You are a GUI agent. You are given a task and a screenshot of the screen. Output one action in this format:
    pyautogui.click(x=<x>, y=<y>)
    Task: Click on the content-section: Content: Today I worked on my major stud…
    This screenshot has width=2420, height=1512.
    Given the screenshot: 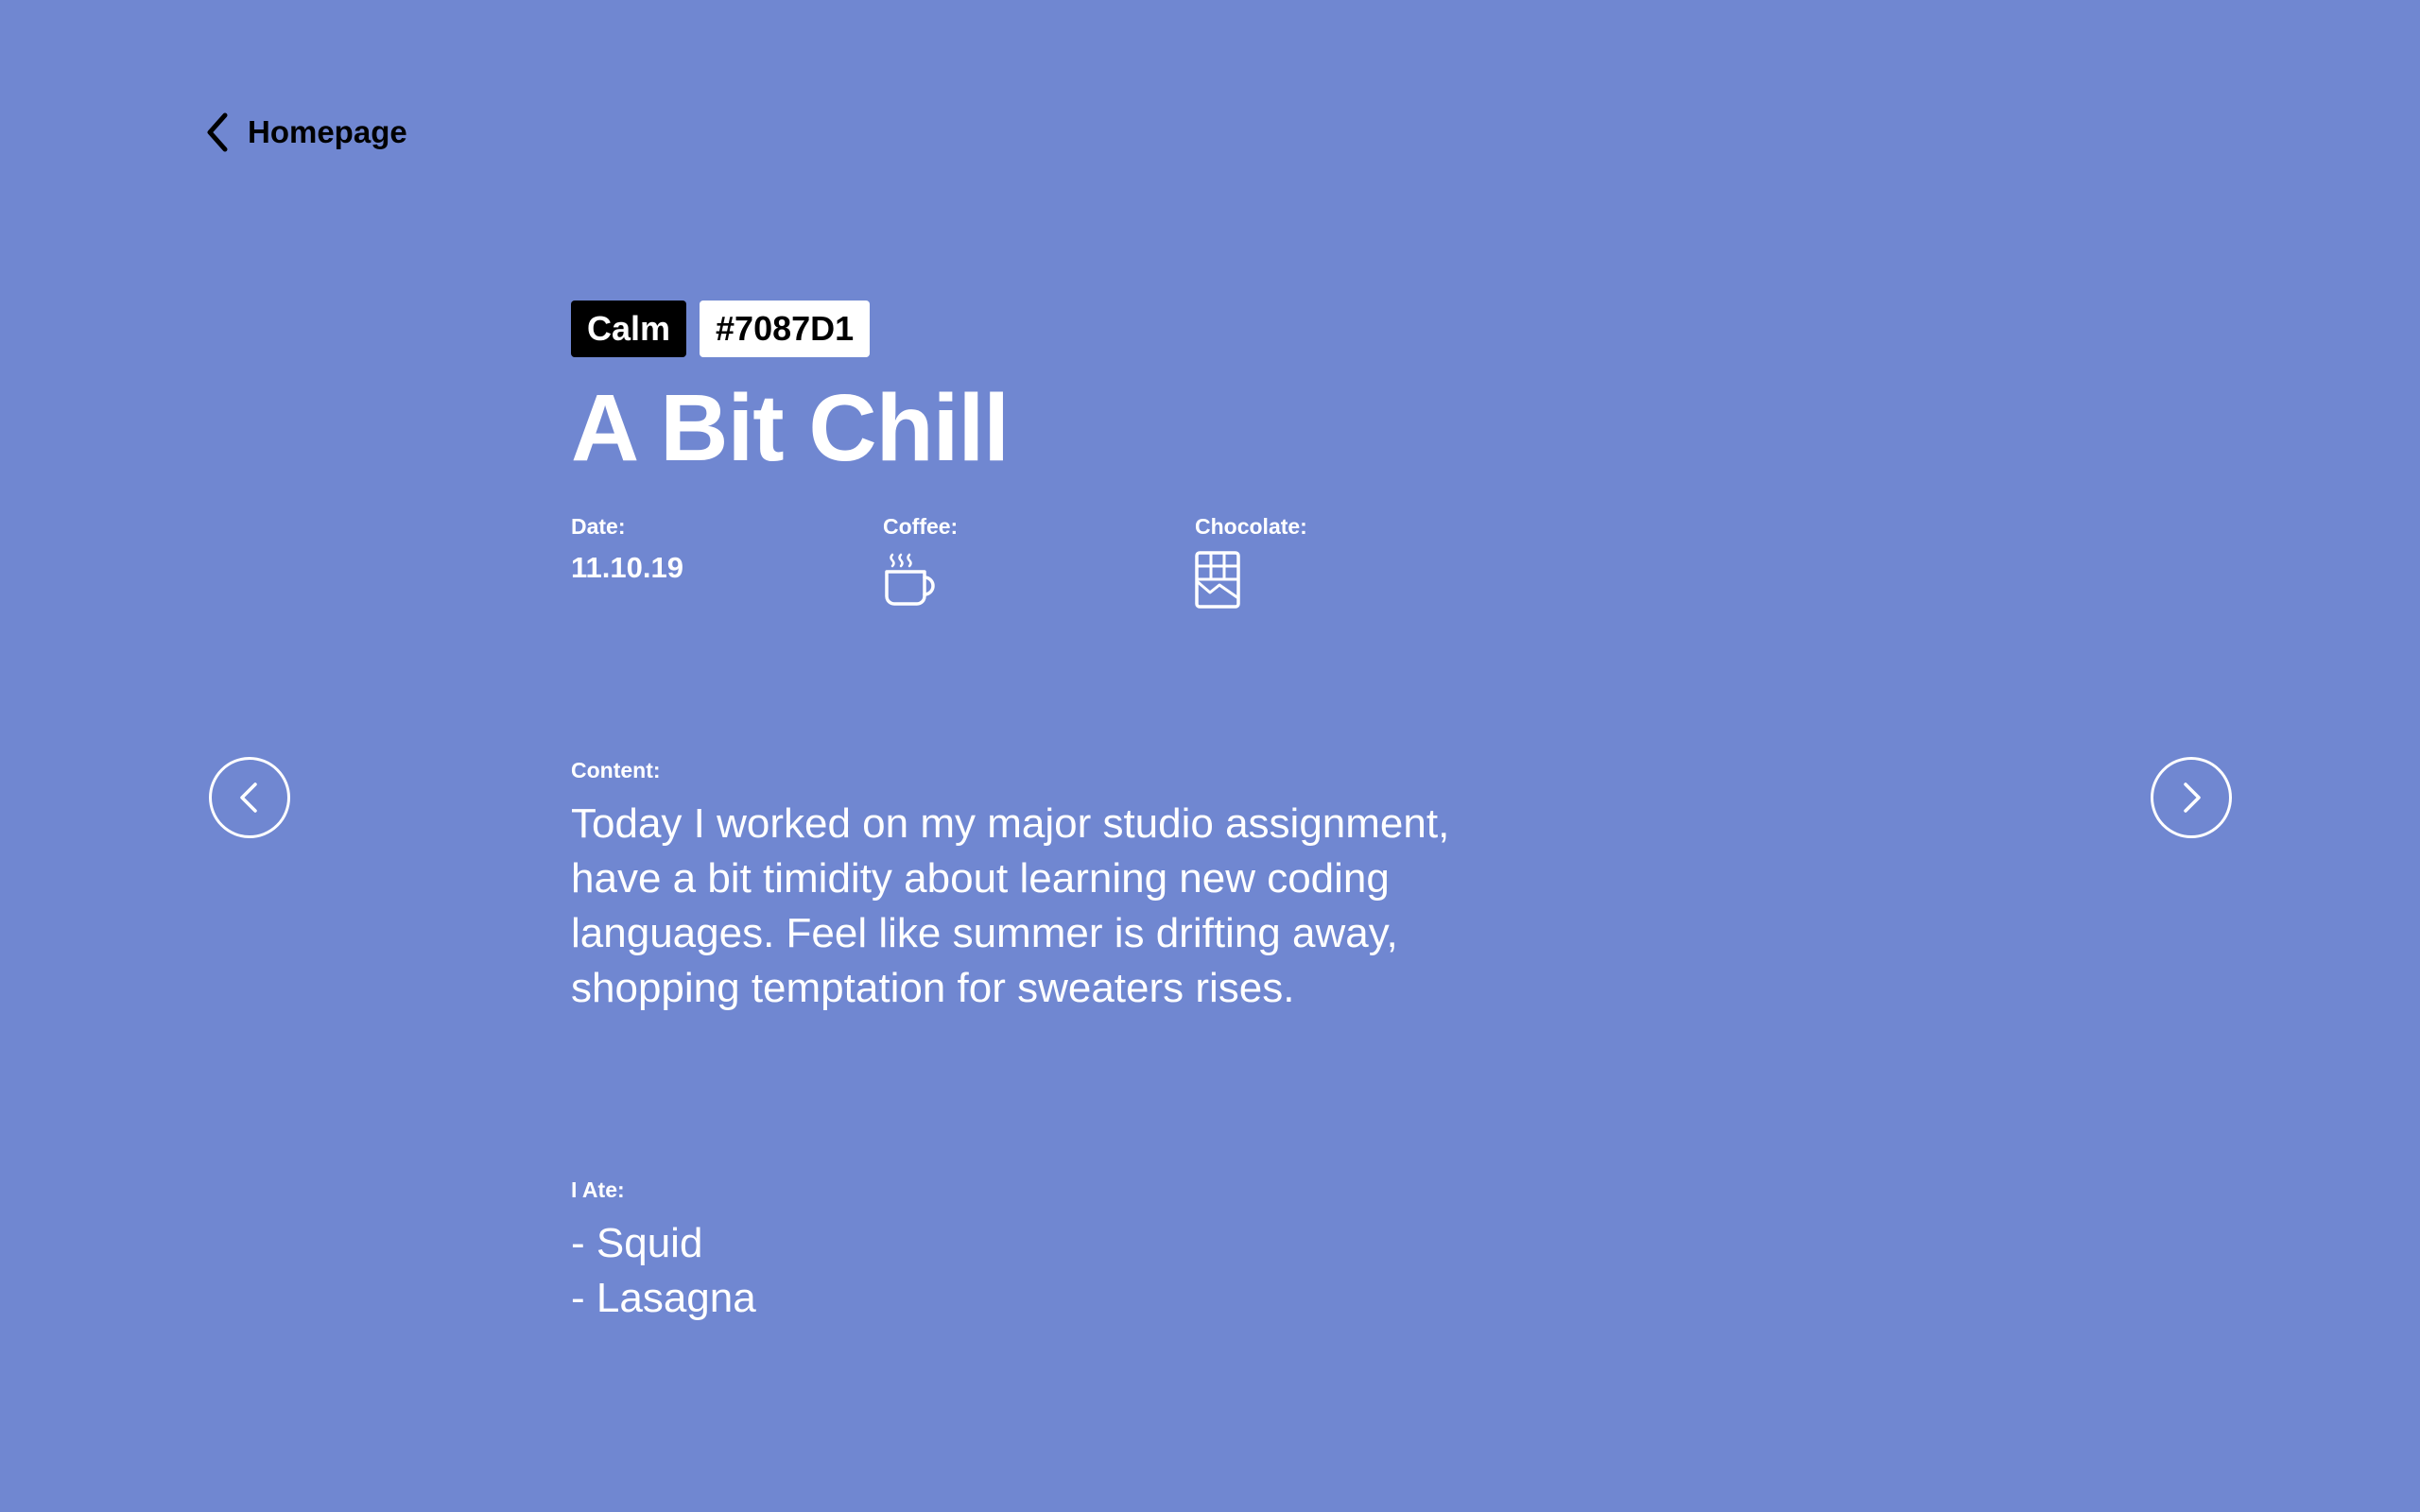 What is the action you would take?
    pyautogui.click(x=1043, y=887)
    